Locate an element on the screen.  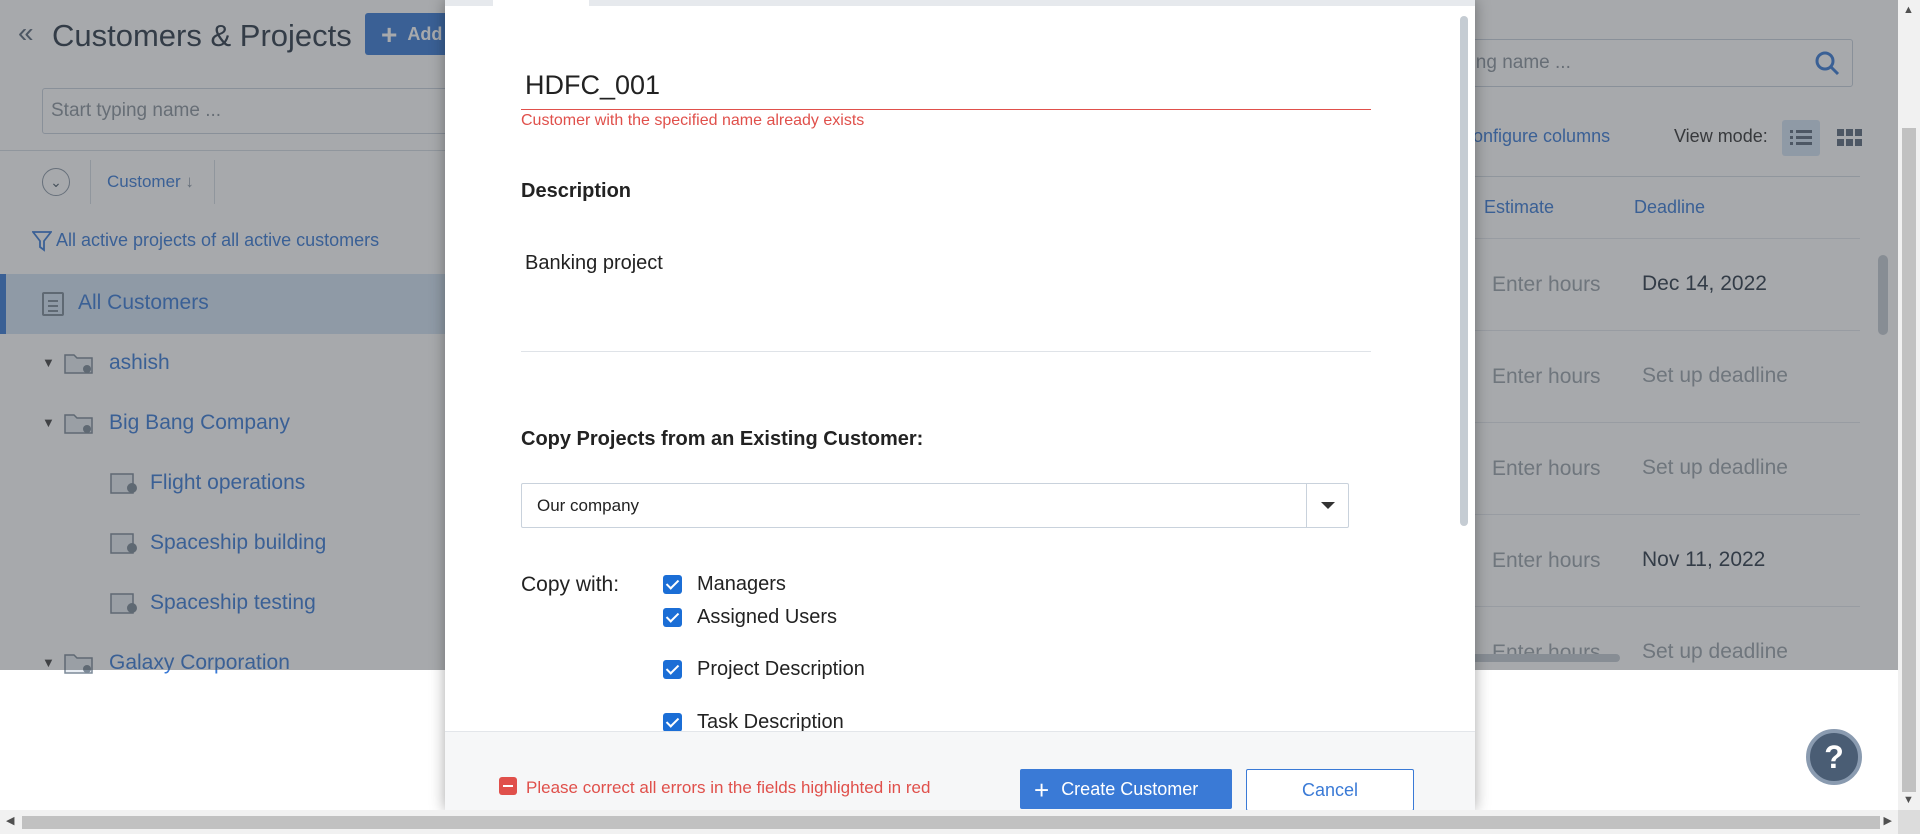
page-horizontal-scrollbar: ◀ ▶ is located at coordinates (949, 822).